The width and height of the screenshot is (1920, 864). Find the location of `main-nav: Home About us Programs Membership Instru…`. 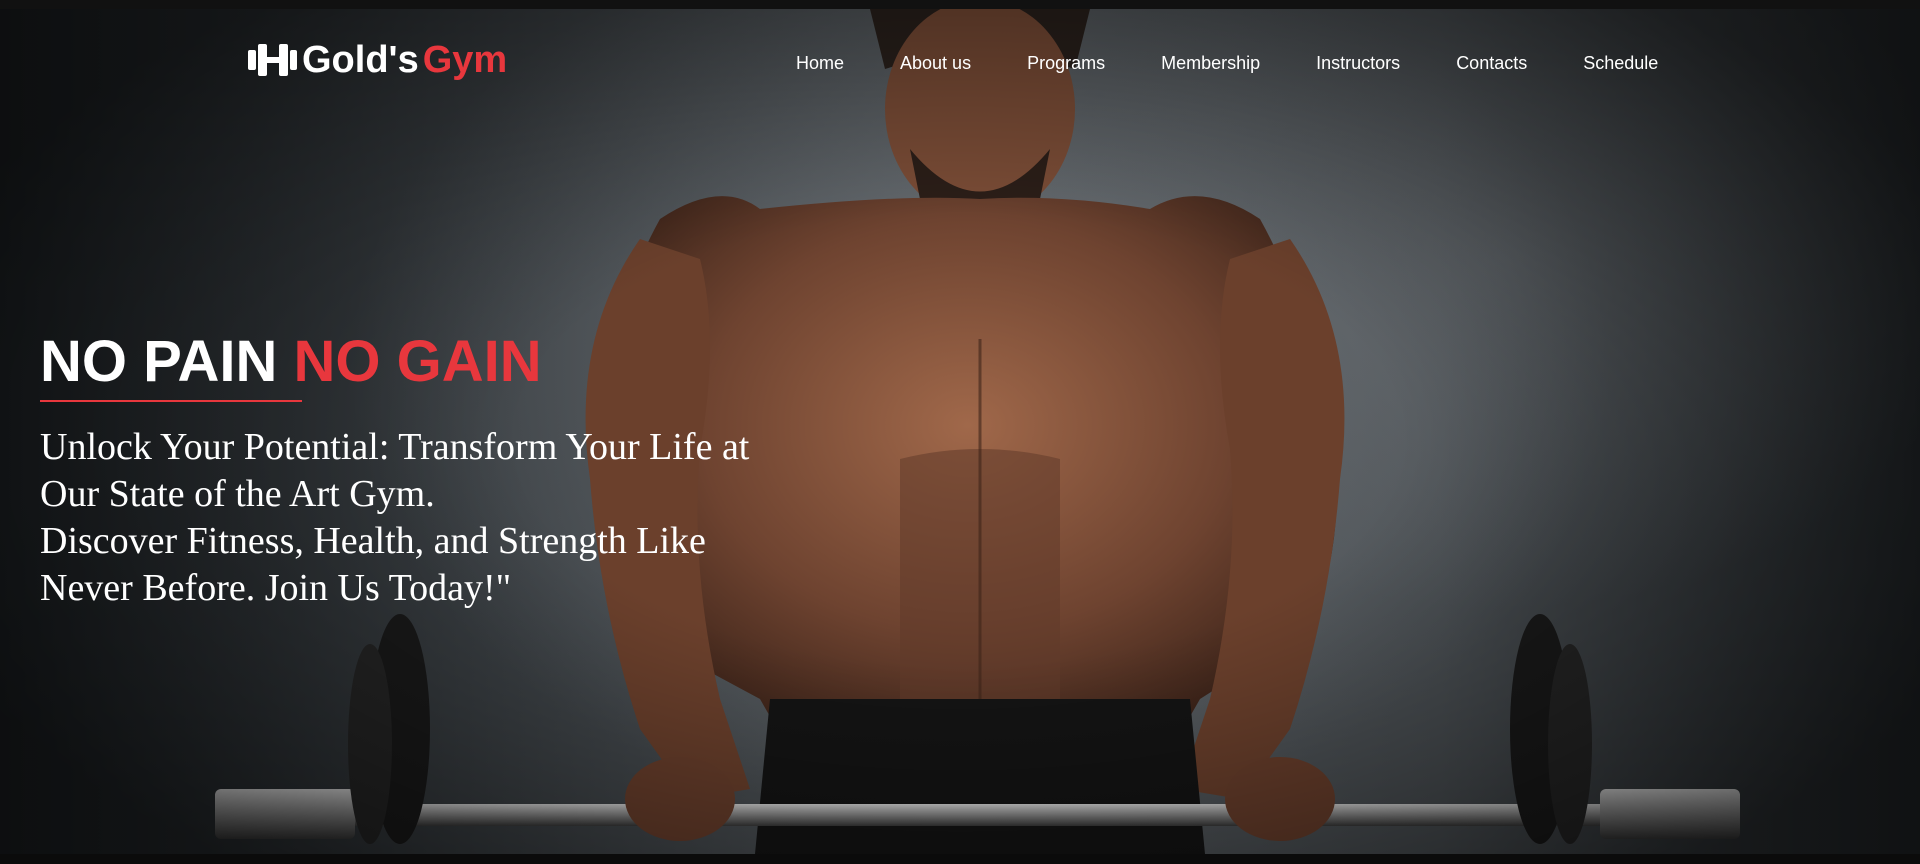

main-nav: Home About us Programs Membership Instru… is located at coordinates (1255, 63).